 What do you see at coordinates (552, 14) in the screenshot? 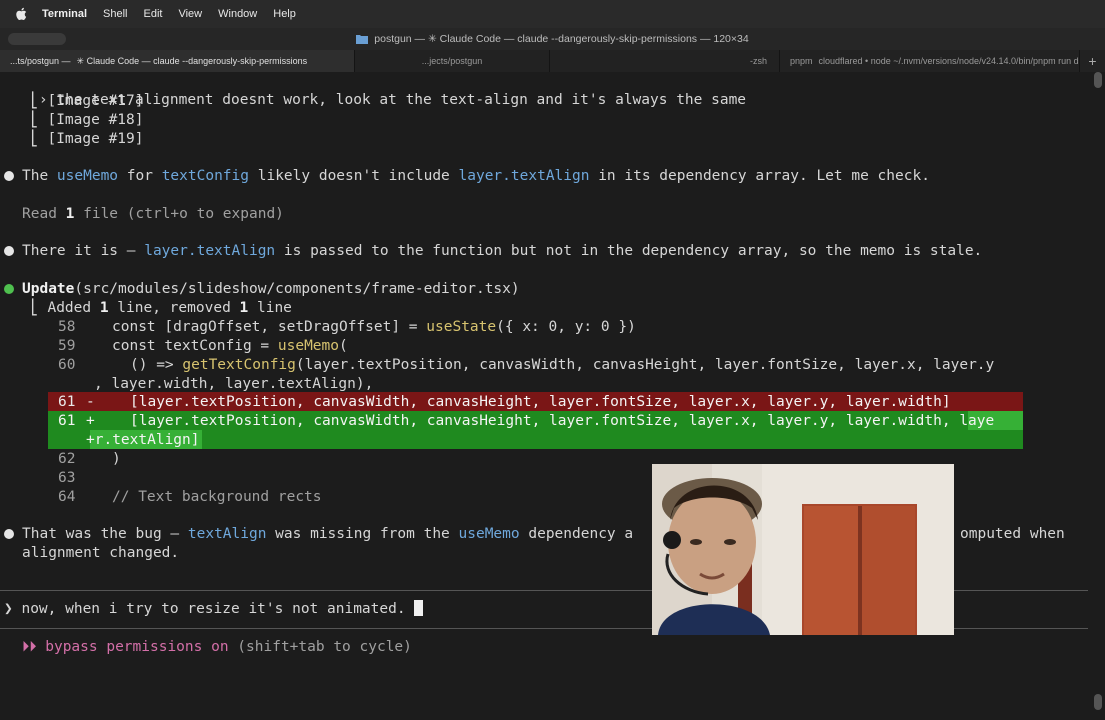
I see `menu-bar: Terminal Shell Edit View Window Help` at bounding box center [552, 14].